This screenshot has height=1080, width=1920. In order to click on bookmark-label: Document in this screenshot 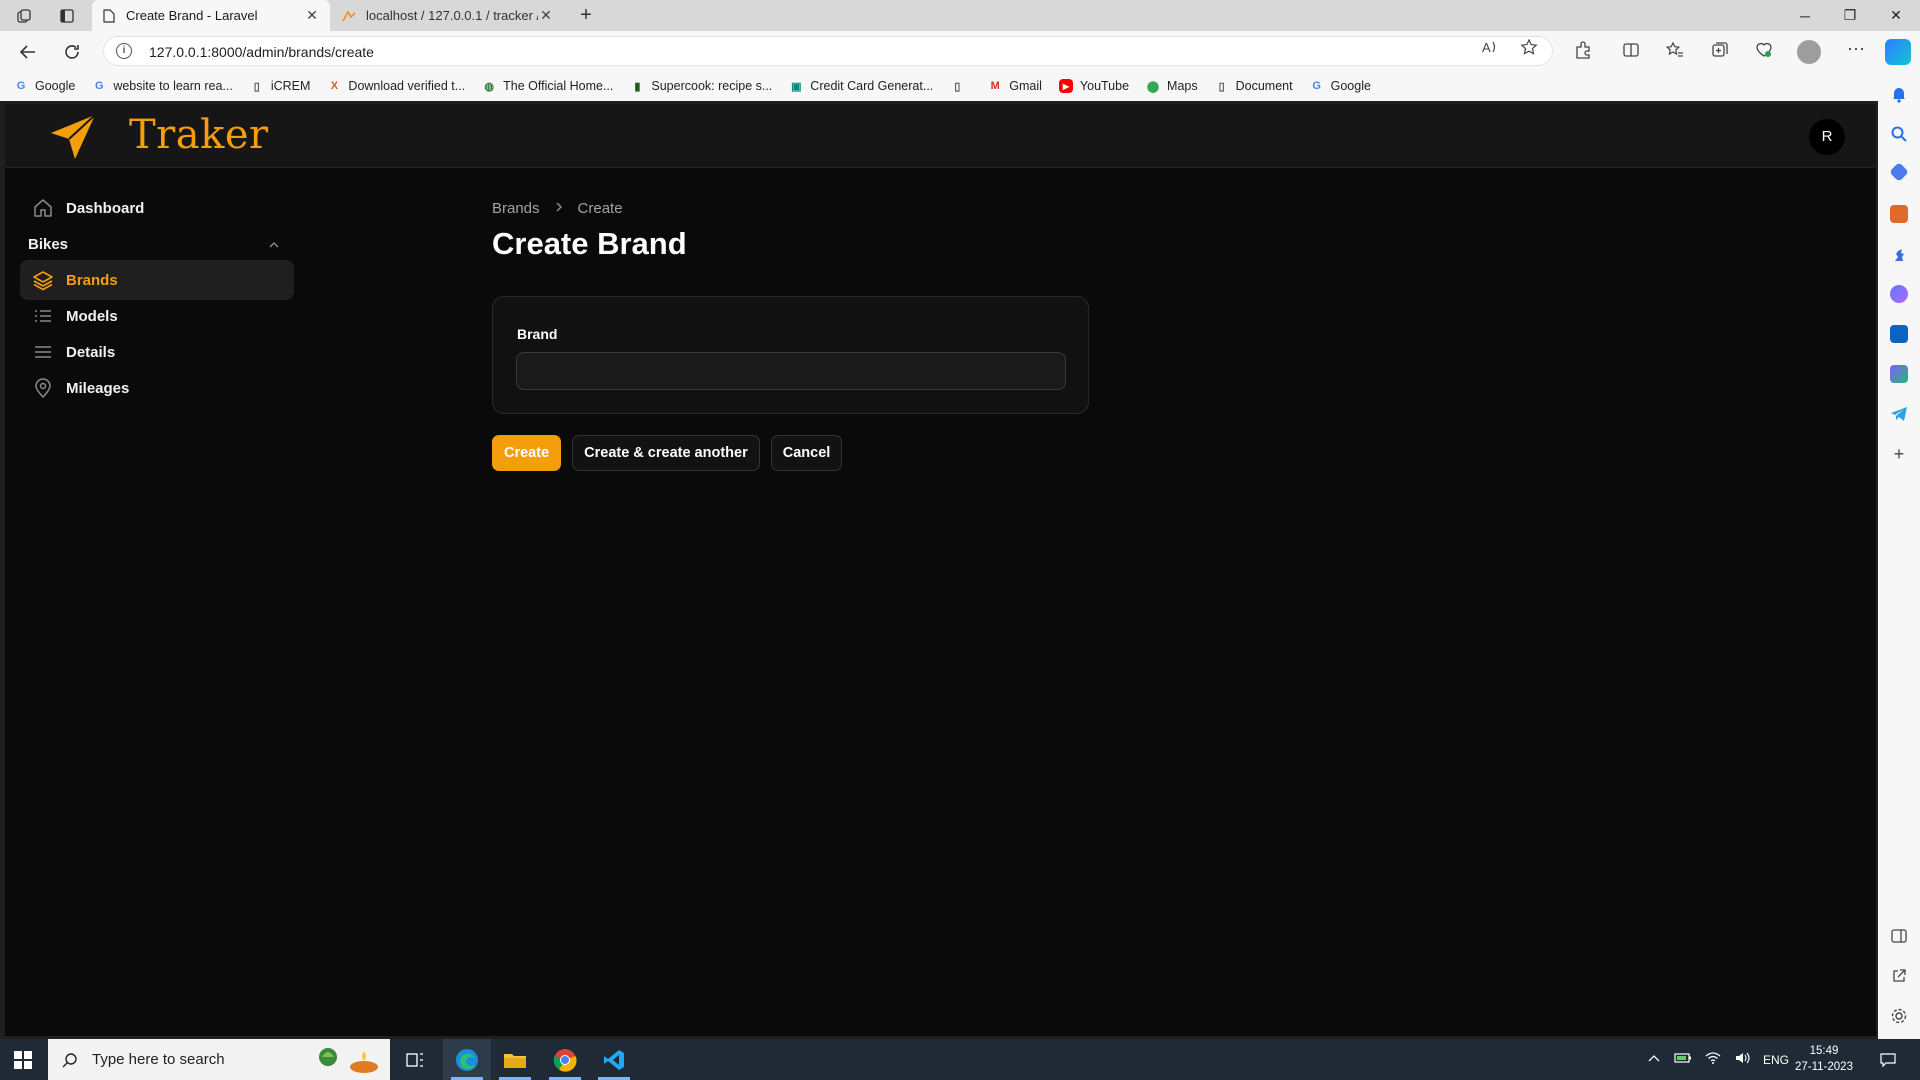, I will do `click(1264, 86)`.